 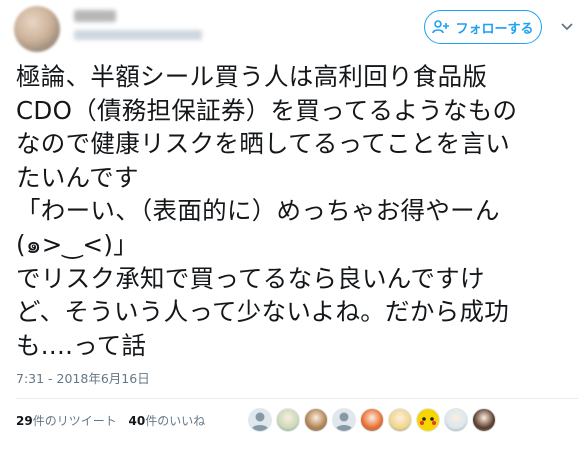 What do you see at coordinates (297, 398) in the screenshot?
I see `stats-divider` at bounding box center [297, 398].